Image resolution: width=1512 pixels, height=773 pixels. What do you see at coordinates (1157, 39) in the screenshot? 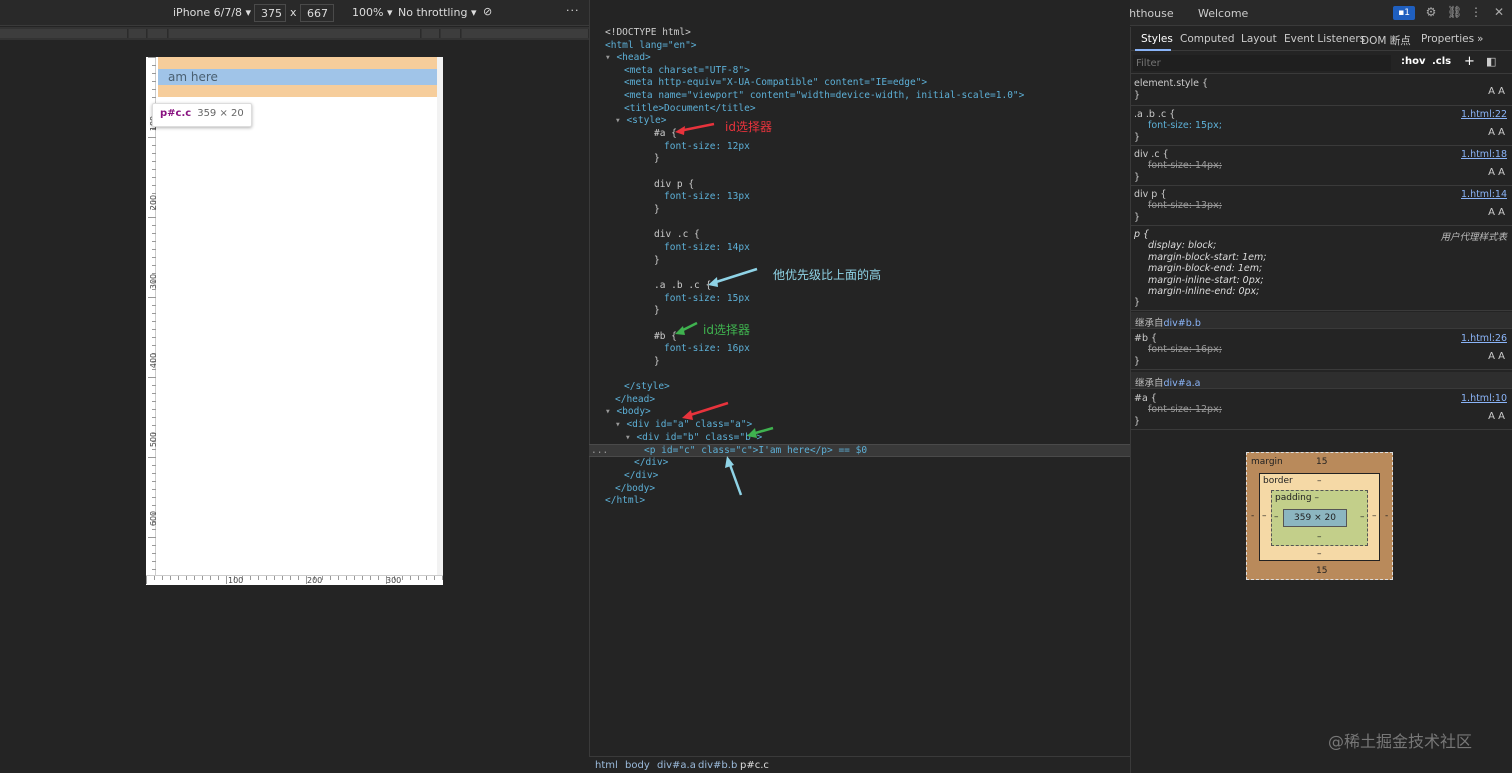
I see `styles-tab-0: Styles` at bounding box center [1157, 39].